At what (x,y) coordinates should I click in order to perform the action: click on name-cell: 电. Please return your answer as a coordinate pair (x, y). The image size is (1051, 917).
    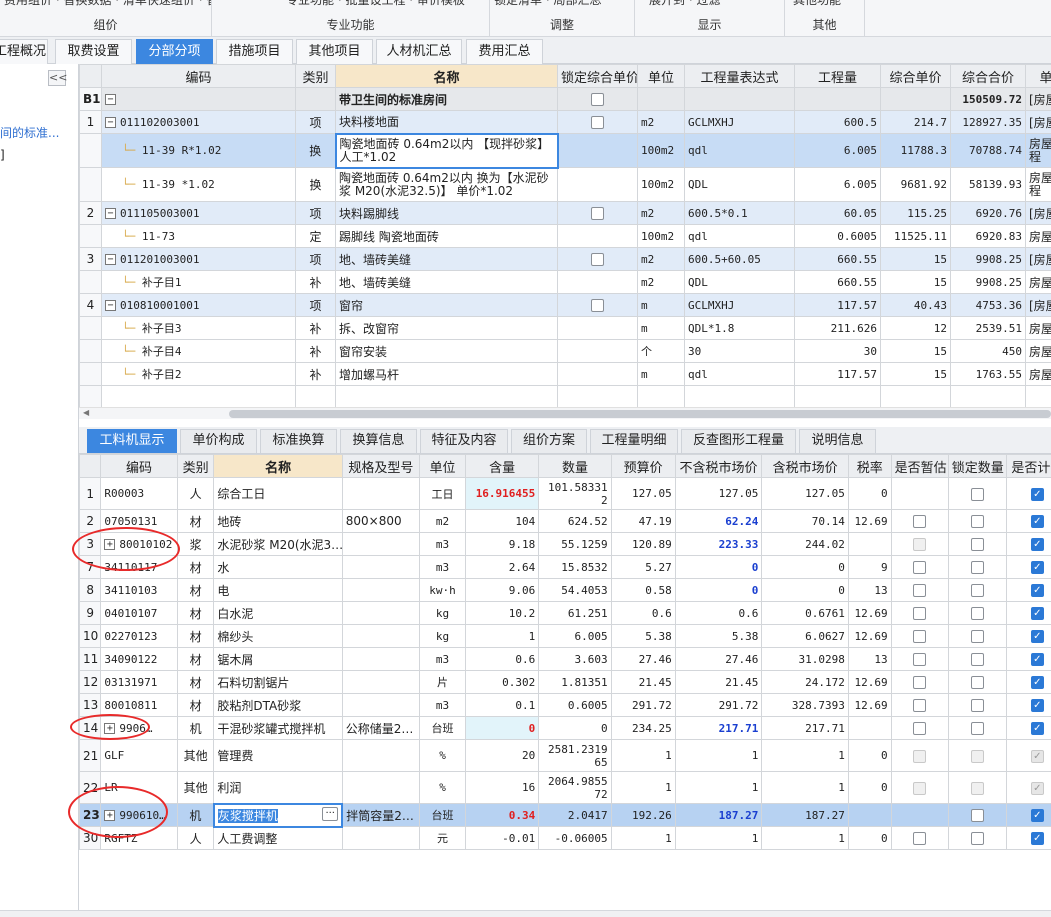
    Looking at the image, I should click on (278, 590).